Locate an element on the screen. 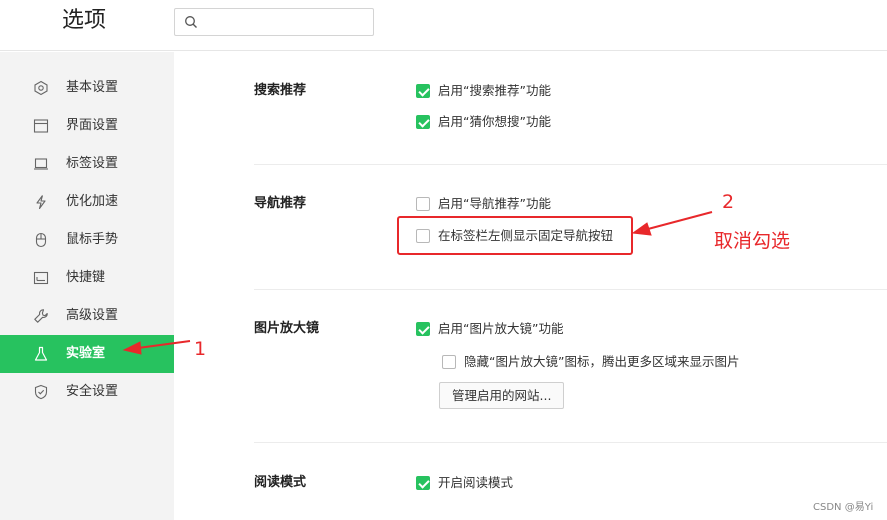 The width and height of the screenshot is (887, 520). sidebar-item-label: 高级设置 is located at coordinates (92, 315).